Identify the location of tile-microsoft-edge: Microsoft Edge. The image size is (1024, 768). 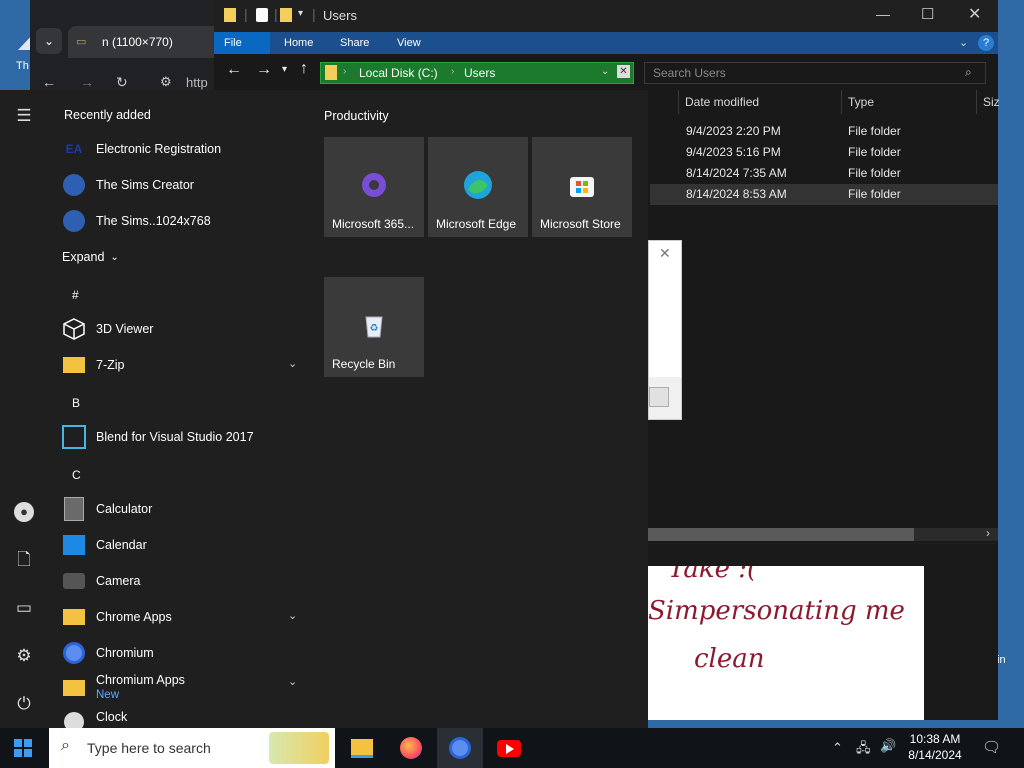
(478, 187).